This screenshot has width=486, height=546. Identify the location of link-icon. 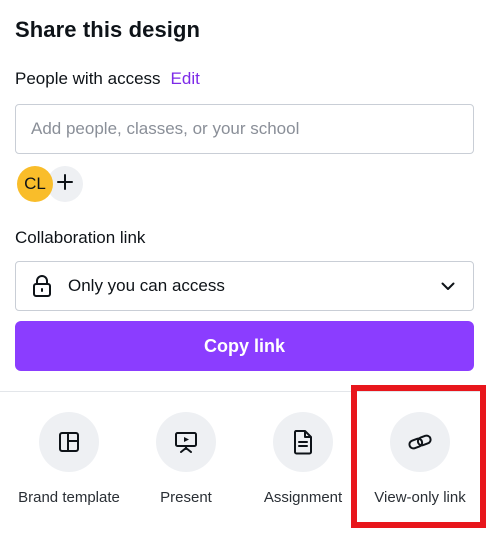
(420, 442).